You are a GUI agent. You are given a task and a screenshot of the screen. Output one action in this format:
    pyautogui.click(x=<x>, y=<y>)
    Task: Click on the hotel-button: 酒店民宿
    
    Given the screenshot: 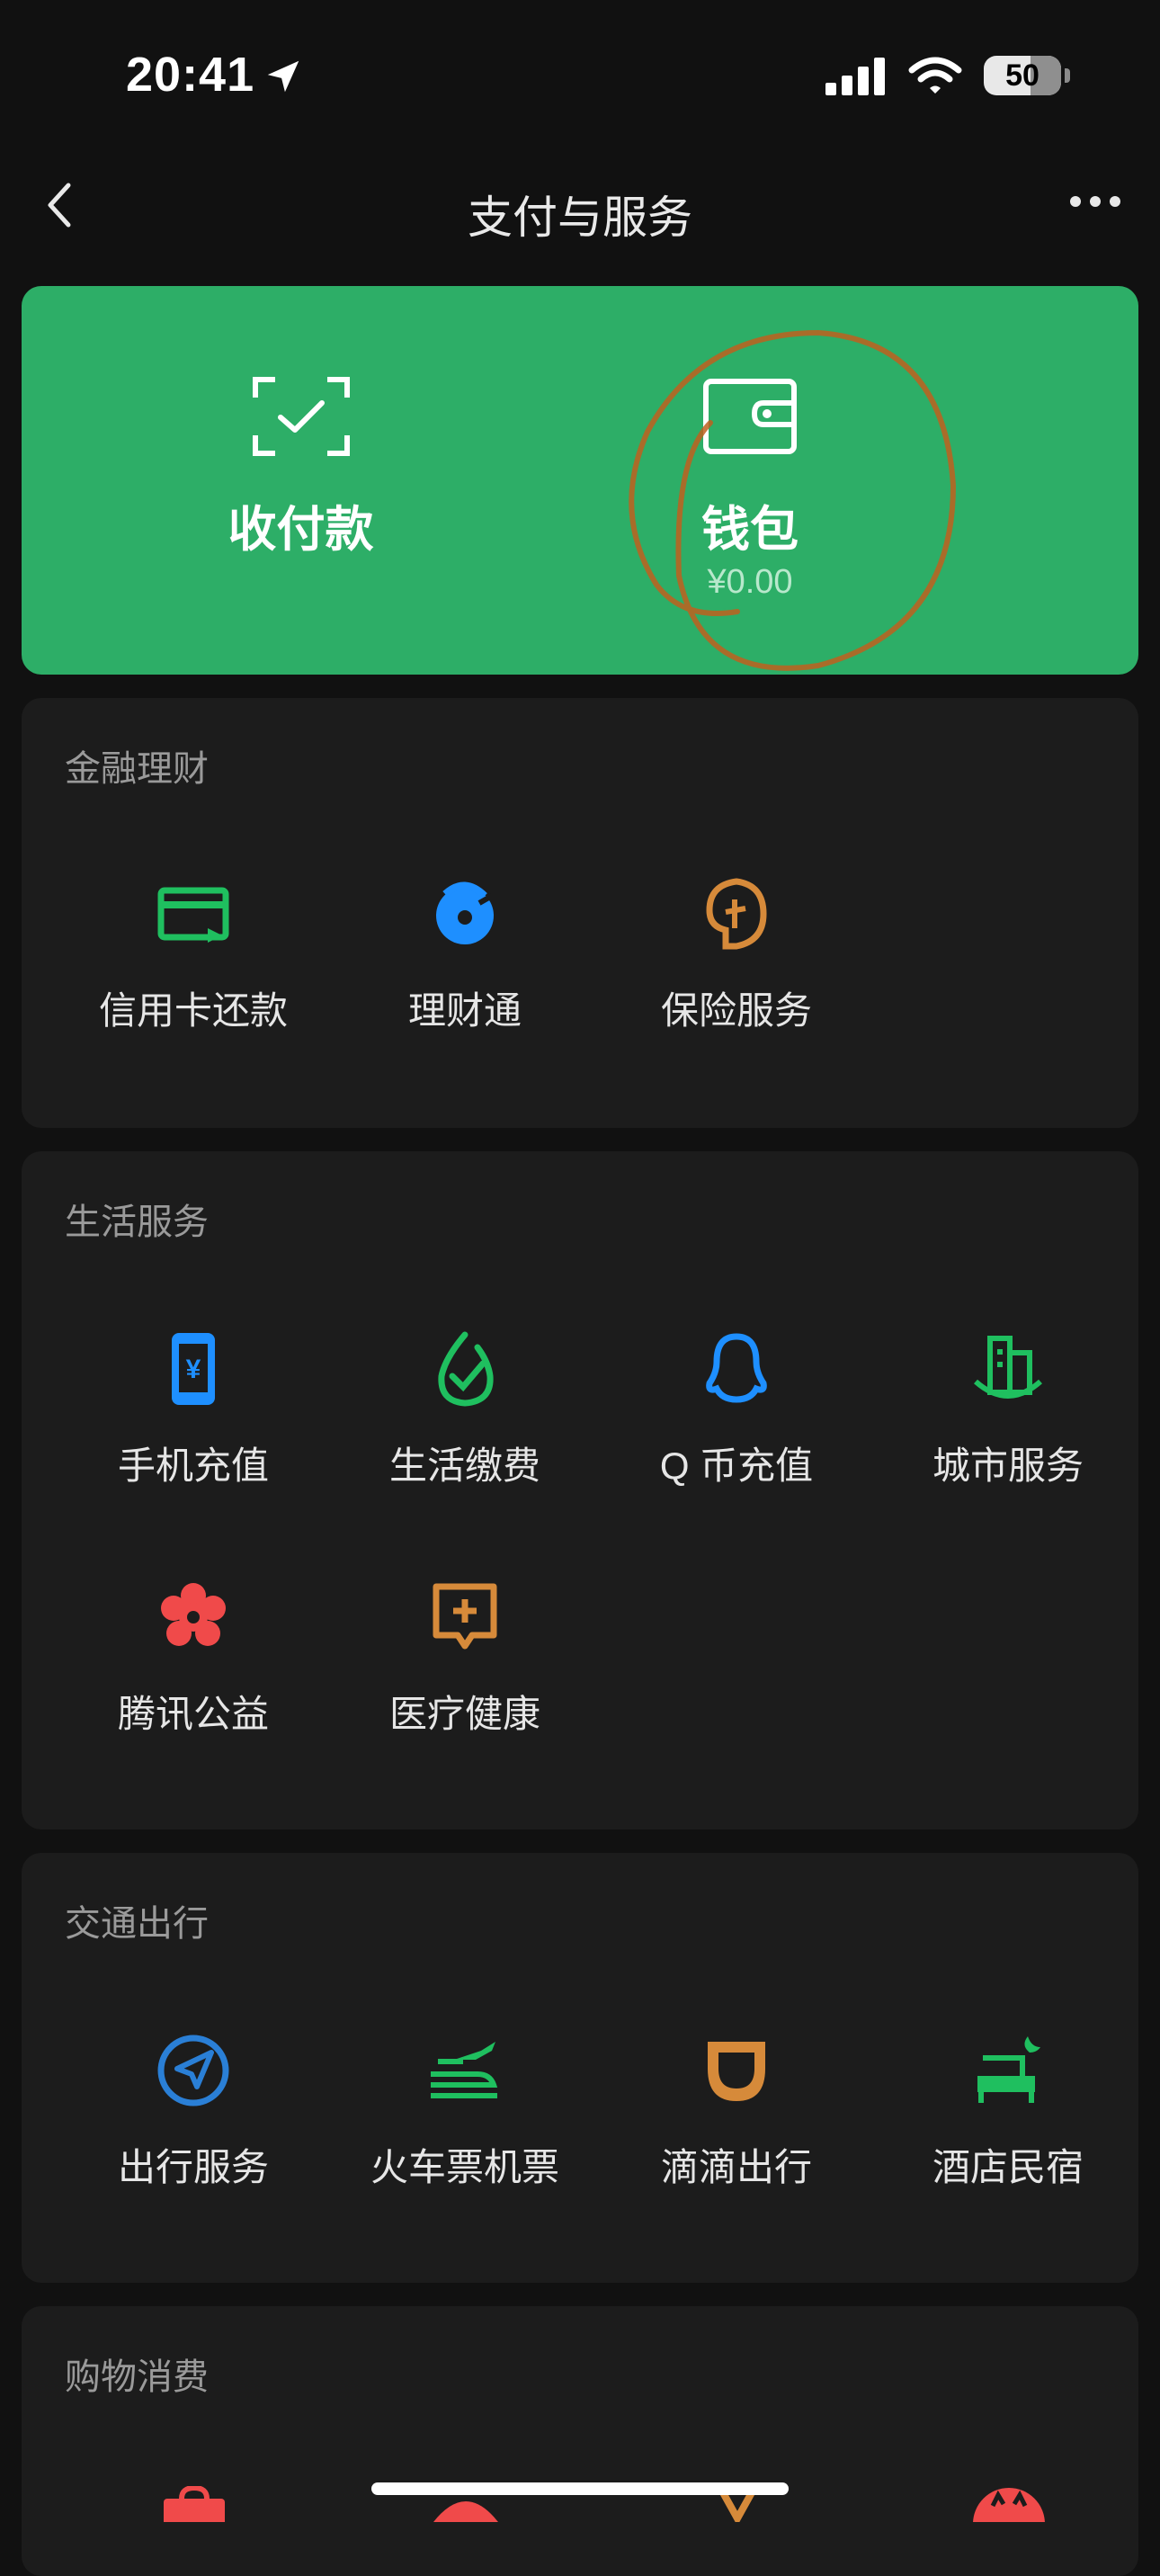 What is the action you would take?
    pyautogui.click(x=1008, y=2123)
    